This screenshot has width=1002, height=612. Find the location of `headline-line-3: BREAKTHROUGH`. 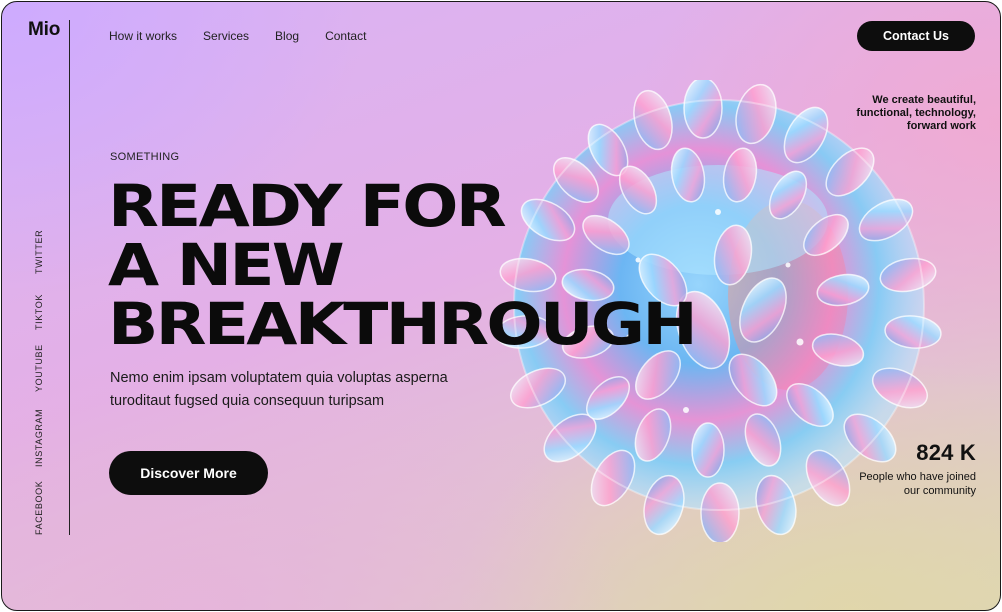

headline-line-3: BREAKTHROUGH is located at coordinates (403, 324).